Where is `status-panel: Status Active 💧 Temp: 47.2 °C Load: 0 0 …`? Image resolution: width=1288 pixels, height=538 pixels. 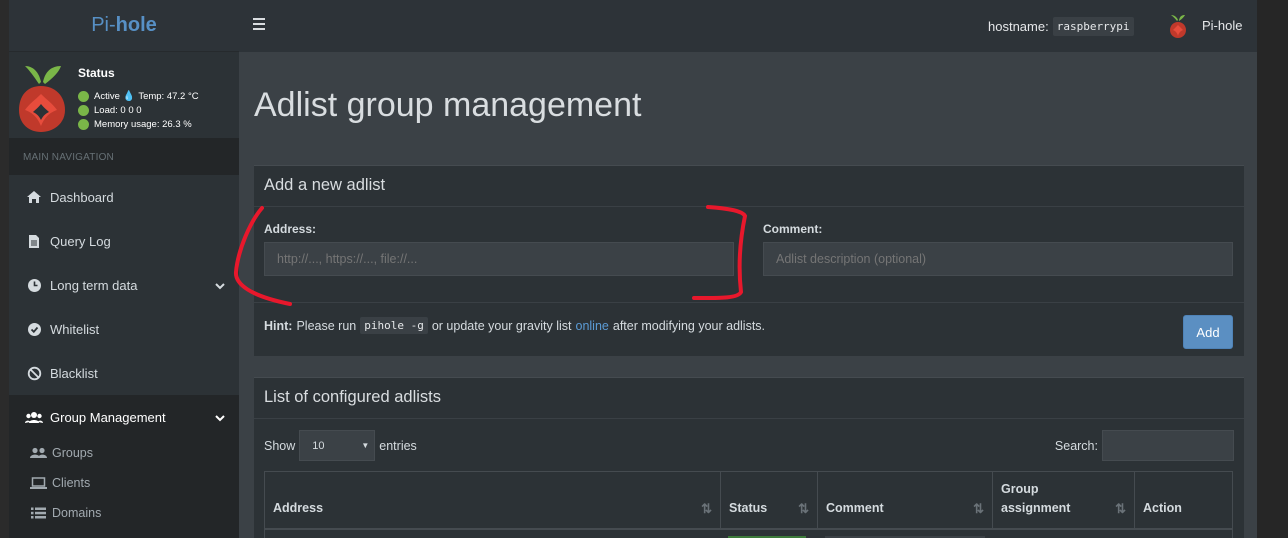
status-panel: Status Active 💧 Temp: 47.2 °C Load: 0 0 … is located at coordinates (124, 95).